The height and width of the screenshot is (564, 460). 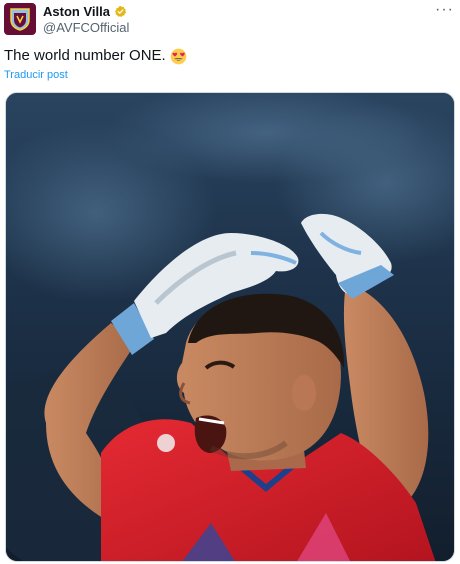 I want to click on author-display-name: Aston Villa, so click(x=76, y=11).